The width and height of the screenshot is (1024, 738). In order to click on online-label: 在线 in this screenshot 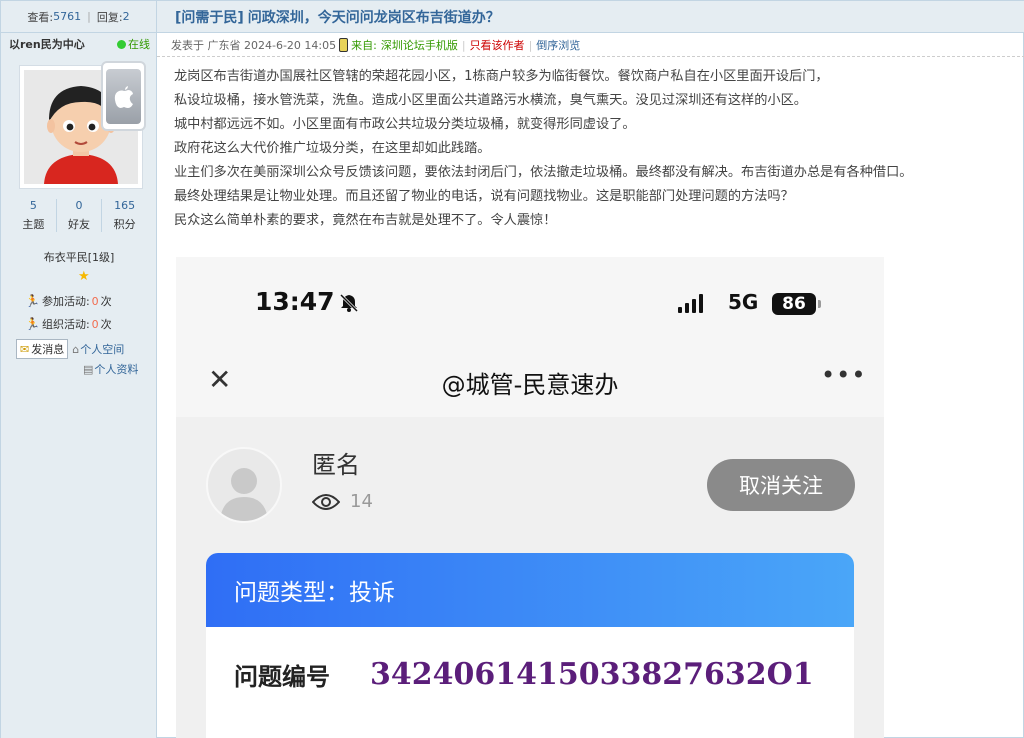, I will do `click(139, 44)`.